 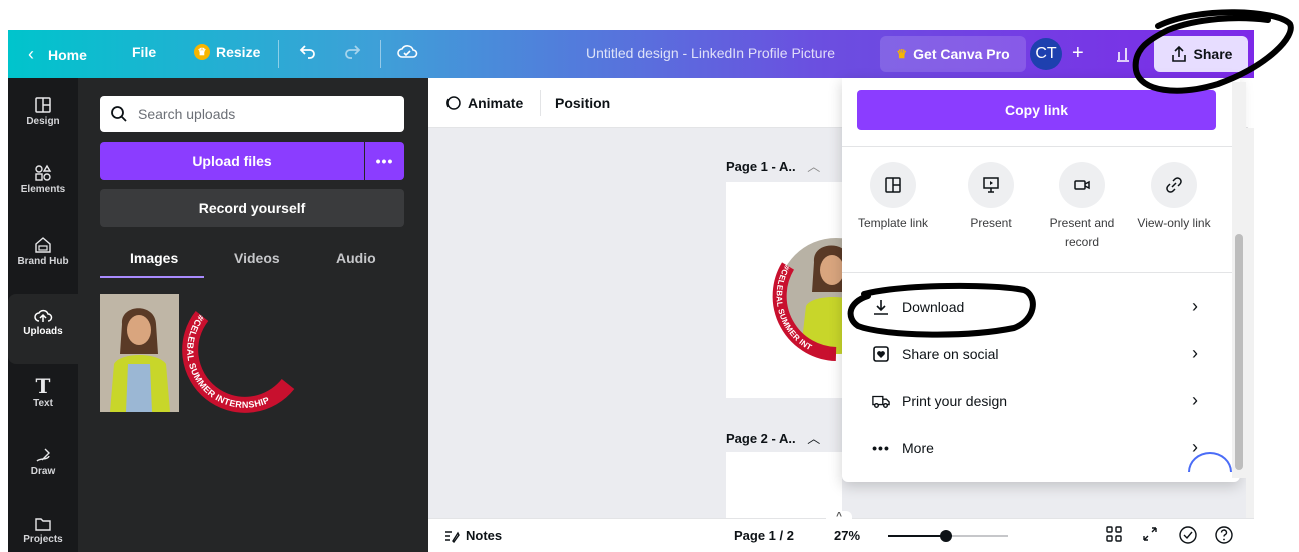 I want to click on text-icon: T, so click(x=43, y=386).